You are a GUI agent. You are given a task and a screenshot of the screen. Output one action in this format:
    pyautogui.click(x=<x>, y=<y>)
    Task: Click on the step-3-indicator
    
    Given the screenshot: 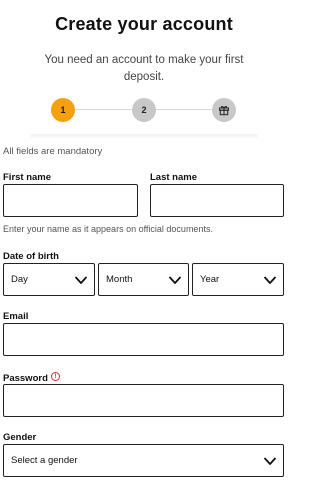 What is the action you would take?
    pyautogui.click(x=224, y=110)
    